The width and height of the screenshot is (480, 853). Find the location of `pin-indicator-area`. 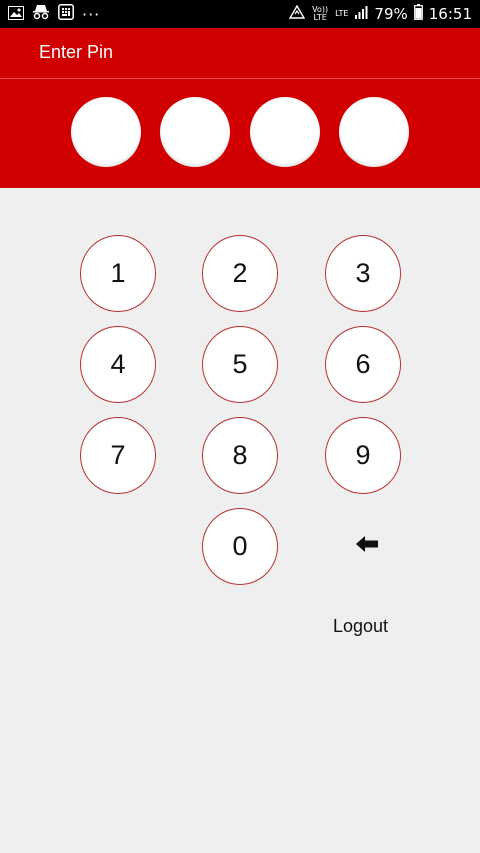

pin-indicator-area is located at coordinates (240, 133).